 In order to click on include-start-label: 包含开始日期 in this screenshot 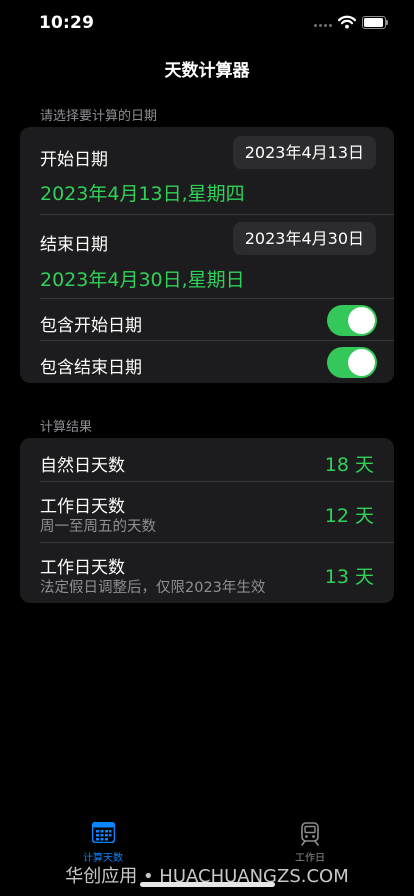, I will do `click(91, 326)`.